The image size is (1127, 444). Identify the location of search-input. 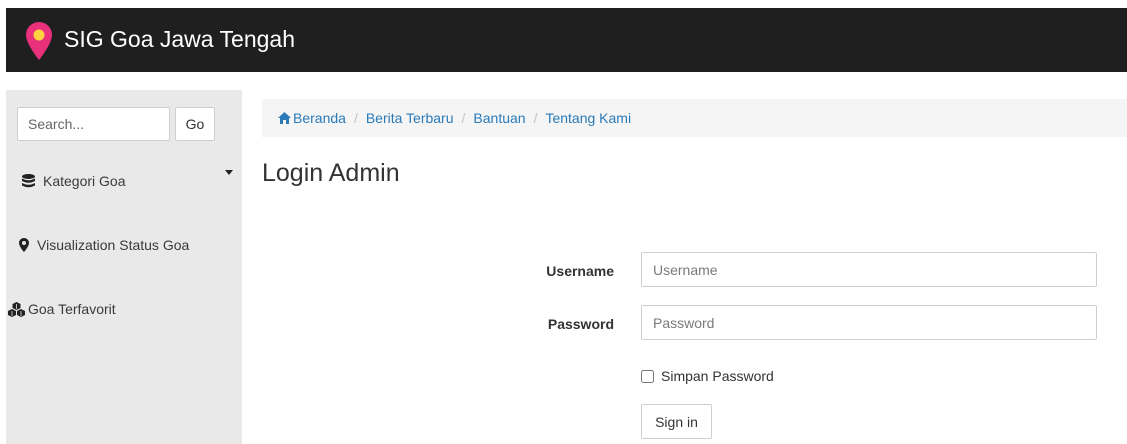
(93, 124).